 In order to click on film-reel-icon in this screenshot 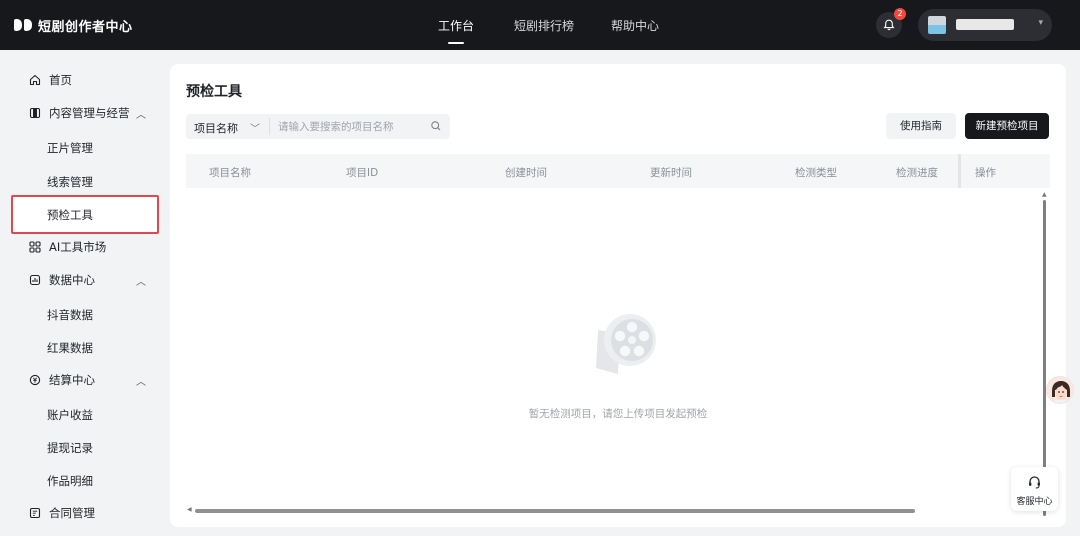, I will do `click(626, 346)`.